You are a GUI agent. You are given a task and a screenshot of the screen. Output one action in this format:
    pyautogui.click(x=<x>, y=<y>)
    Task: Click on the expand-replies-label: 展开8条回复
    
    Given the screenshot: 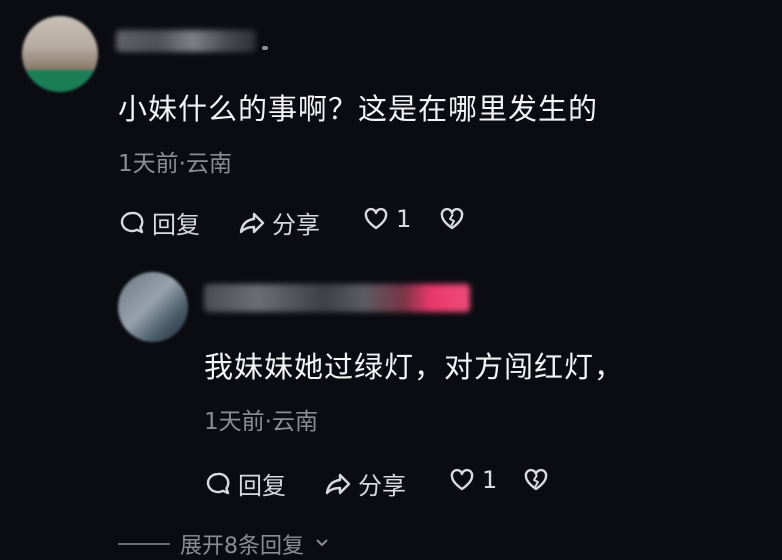 What is the action you would take?
    pyautogui.click(x=242, y=546)
    